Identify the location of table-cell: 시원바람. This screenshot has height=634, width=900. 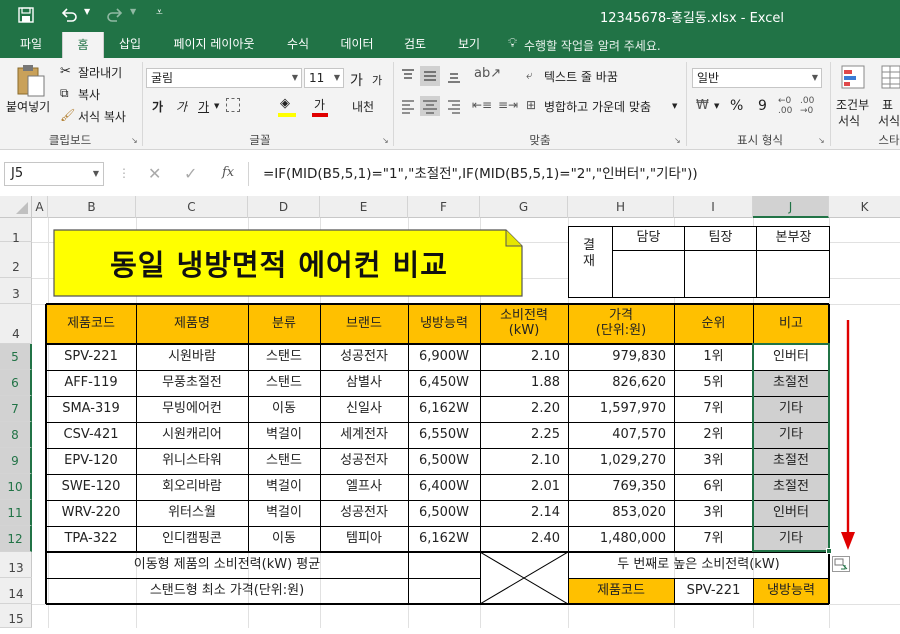
(192, 357).